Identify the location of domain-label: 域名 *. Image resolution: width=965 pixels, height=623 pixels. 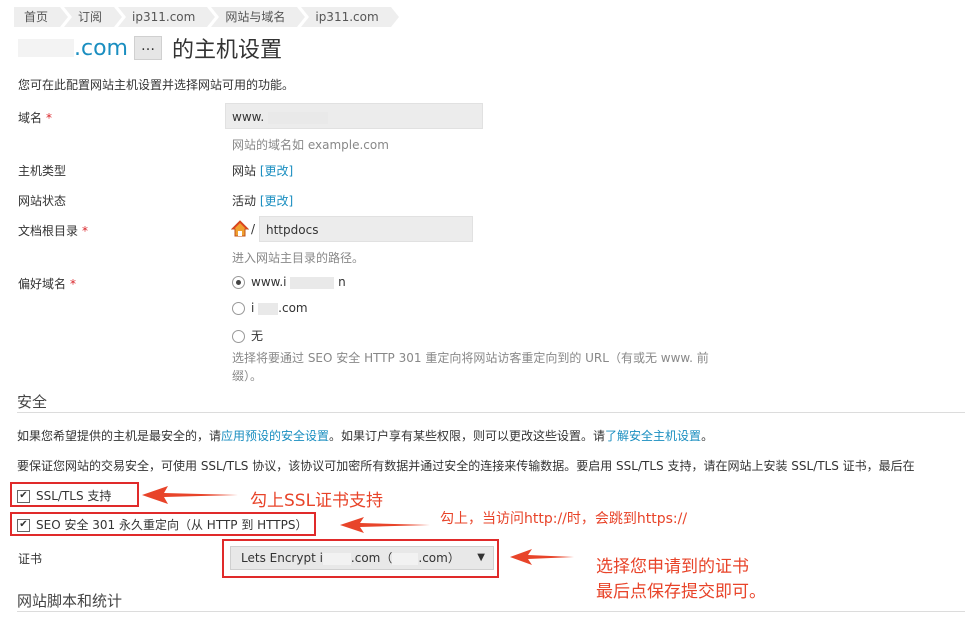
(35, 117).